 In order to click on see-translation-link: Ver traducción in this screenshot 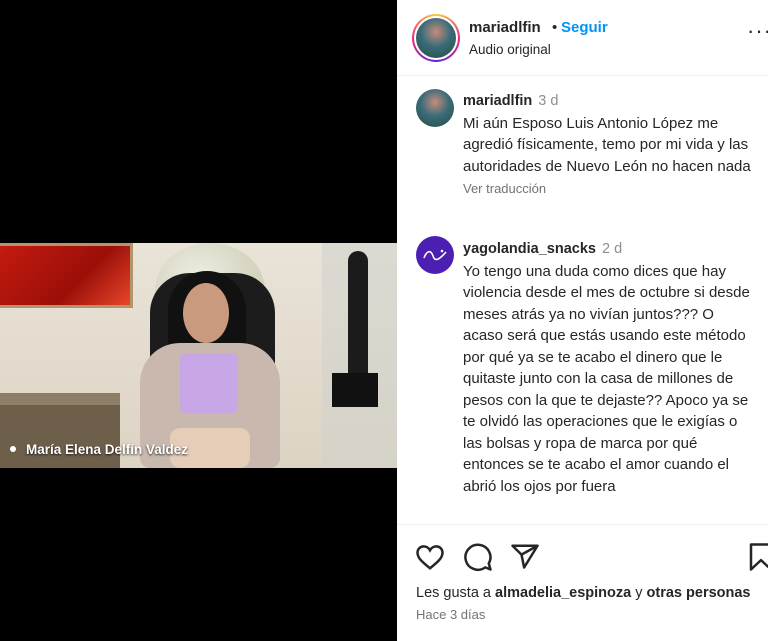, I will do `click(608, 189)`.